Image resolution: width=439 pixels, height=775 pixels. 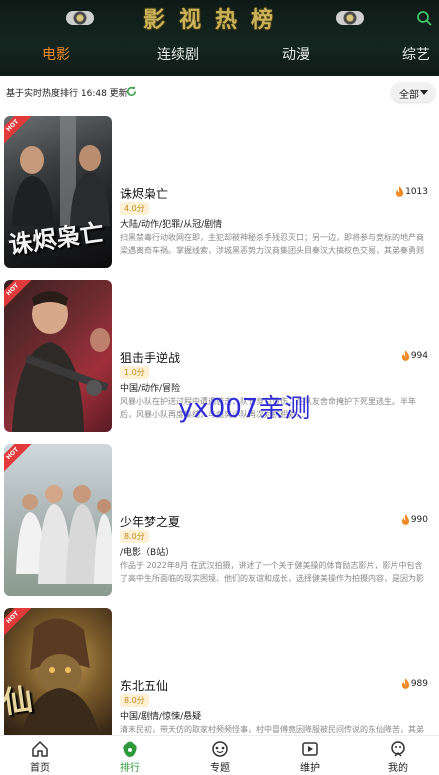 I want to click on nav-label: 维护, so click(x=310, y=768).